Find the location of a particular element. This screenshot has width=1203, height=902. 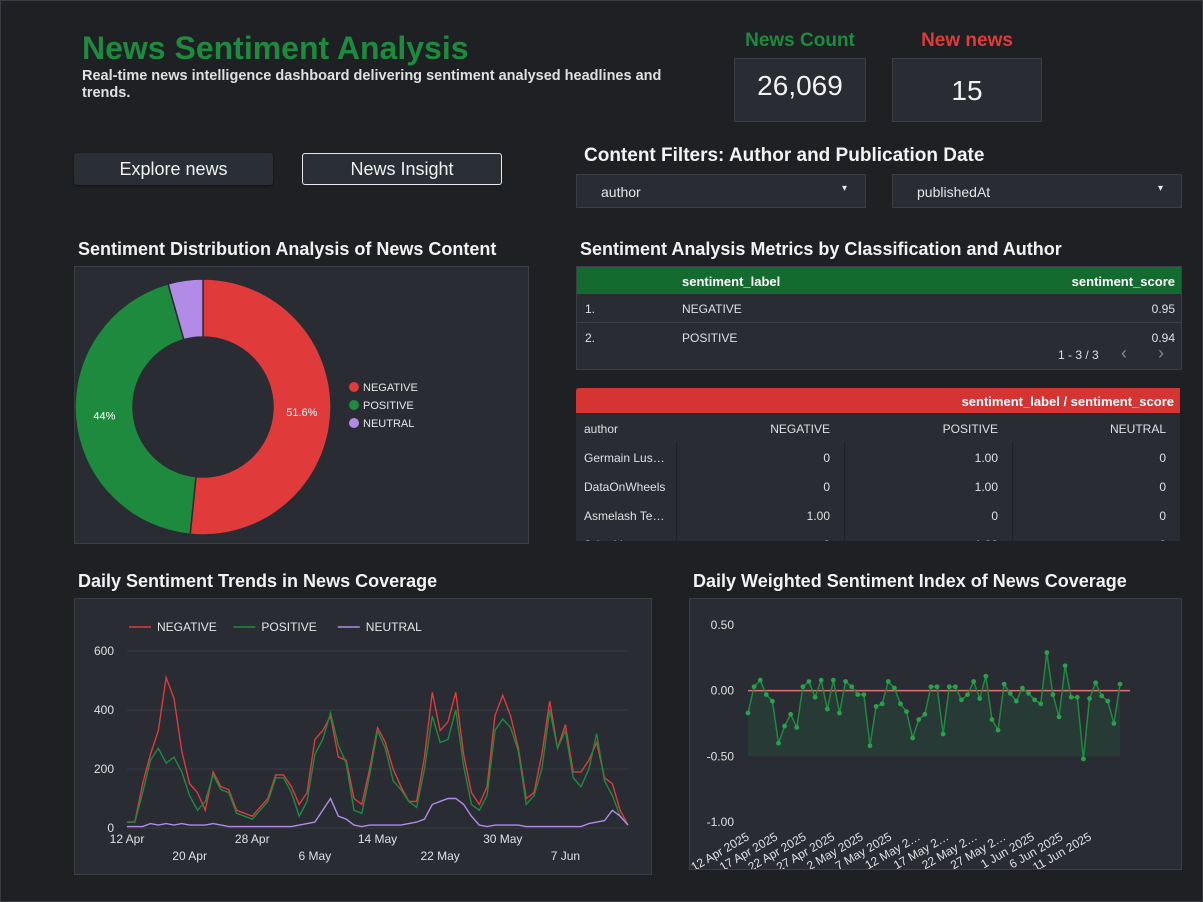

chevron-left-icon: ‹ is located at coordinates (1124, 353).